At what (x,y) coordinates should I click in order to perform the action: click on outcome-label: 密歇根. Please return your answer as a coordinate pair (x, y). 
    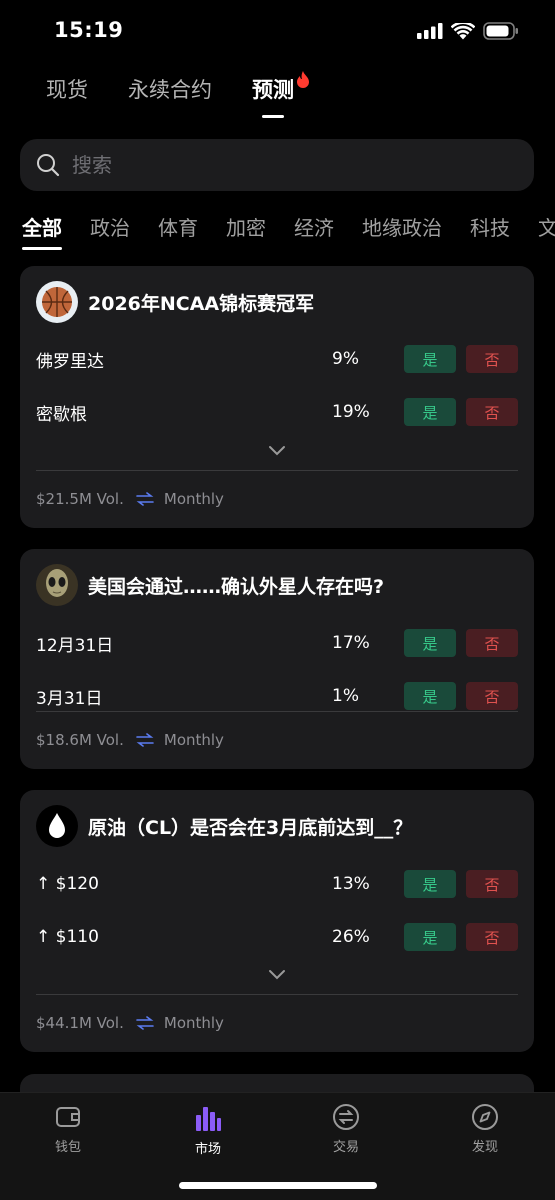
    Looking at the image, I should click on (61, 414).